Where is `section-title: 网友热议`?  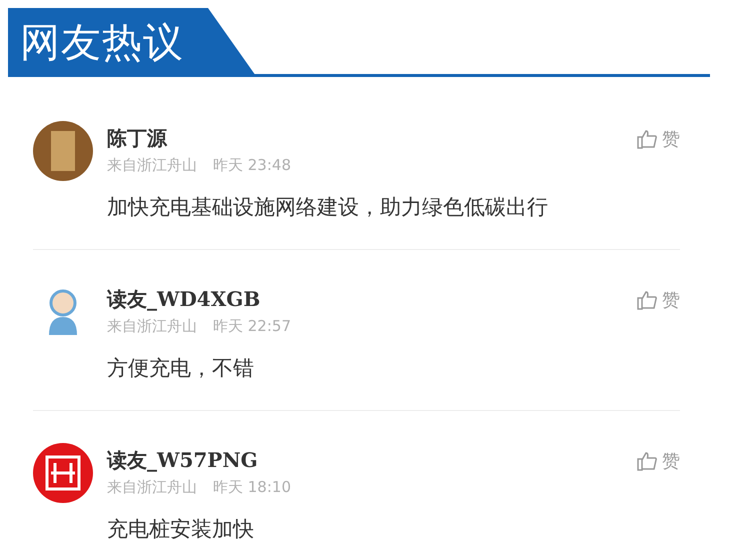
section-title: 网友热议 is located at coordinates (102, 43).